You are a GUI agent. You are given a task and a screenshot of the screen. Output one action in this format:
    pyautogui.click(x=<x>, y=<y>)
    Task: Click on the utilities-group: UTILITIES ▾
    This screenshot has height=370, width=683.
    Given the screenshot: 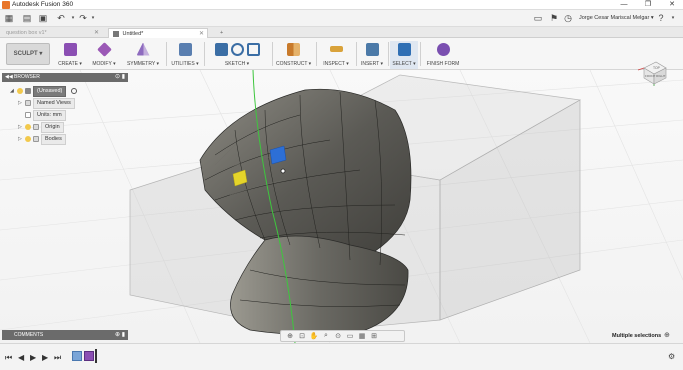 What is the action you would take?
    pyautogui.click(x=185, y=55)
    